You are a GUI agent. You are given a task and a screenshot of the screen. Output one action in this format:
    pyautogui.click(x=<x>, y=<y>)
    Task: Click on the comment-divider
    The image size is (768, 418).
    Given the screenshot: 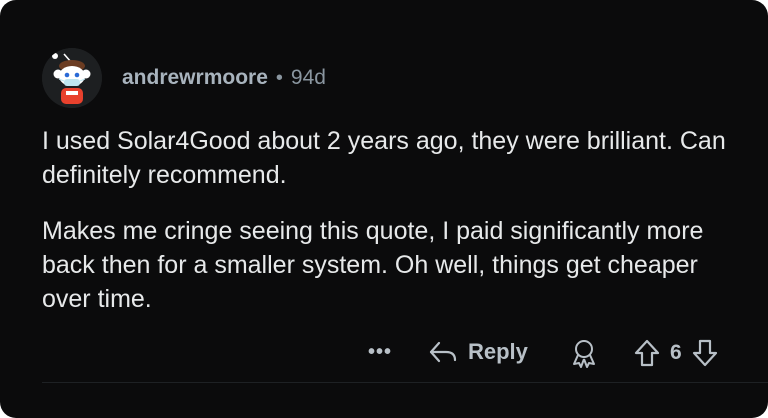 What is the action you would take?
    pyautogui.click(x=405, y=382)
    